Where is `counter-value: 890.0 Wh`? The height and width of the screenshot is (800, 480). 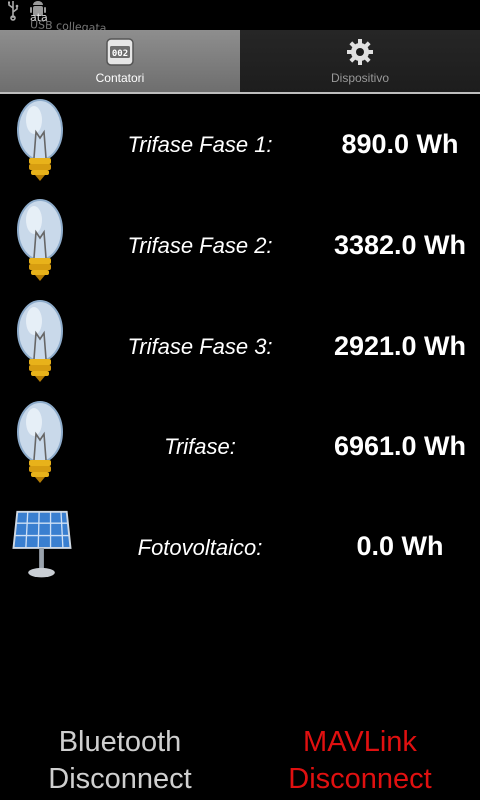 counter-value: 890.0 Wh is located at coordinates (400, 144).